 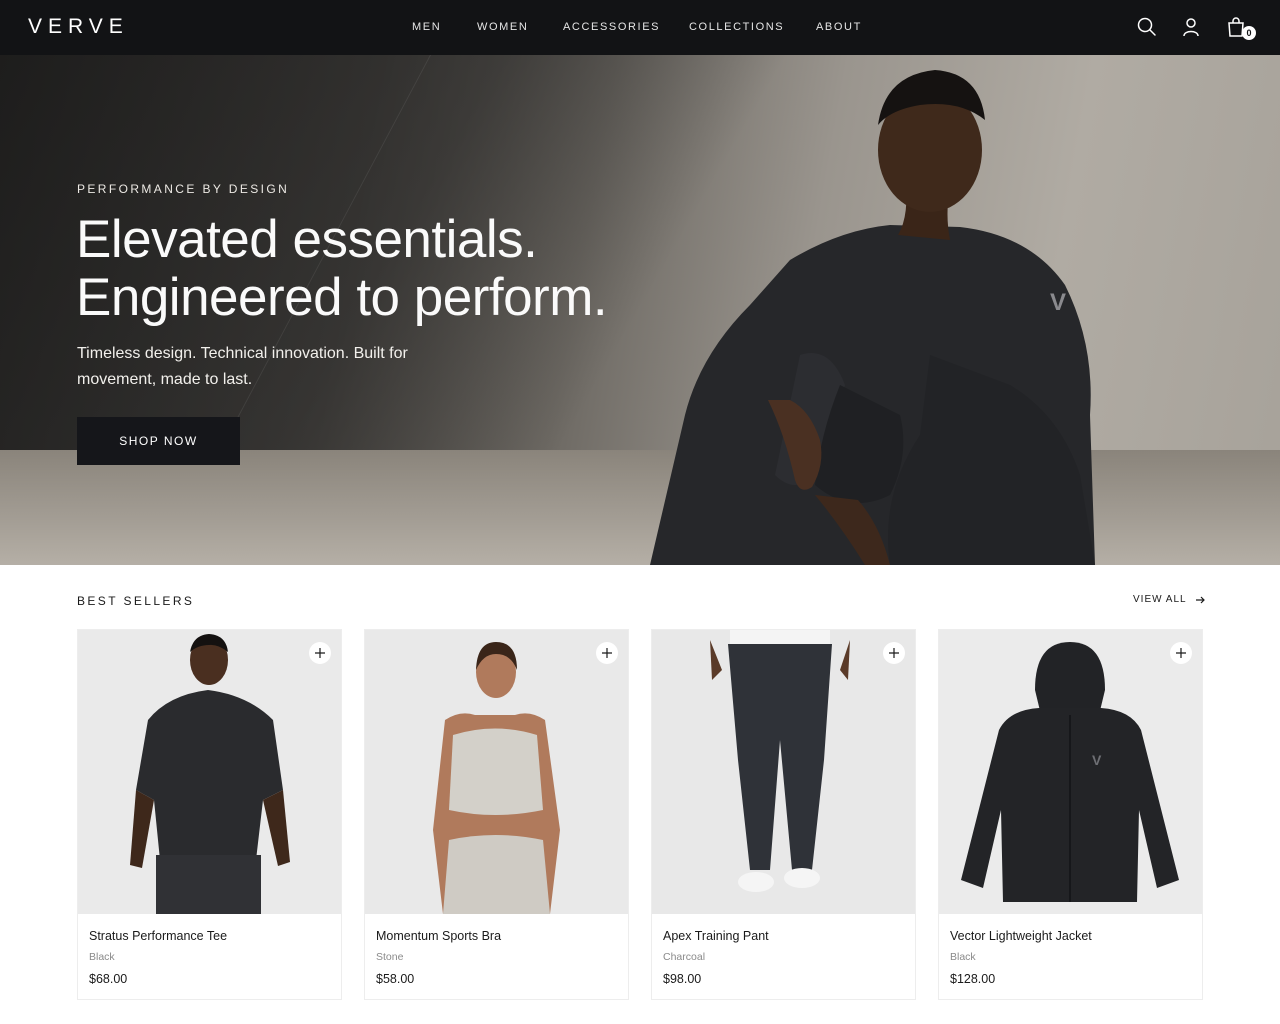 What do you see at coordinates (736, 27) in the screenshot?
I see `nav-item-collections: COLLECTIONS` at bounding box center [736, 27].